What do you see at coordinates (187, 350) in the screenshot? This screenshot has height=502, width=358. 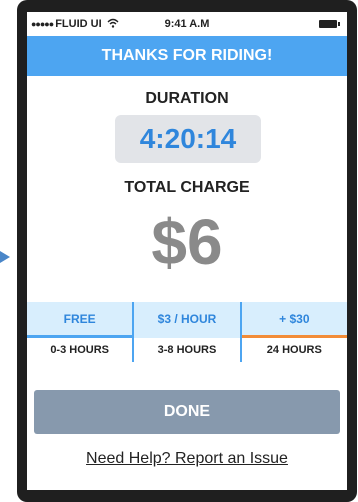 I see `pricing-tier-range: 3-8 HOURS` at bounding box center [187, 350].